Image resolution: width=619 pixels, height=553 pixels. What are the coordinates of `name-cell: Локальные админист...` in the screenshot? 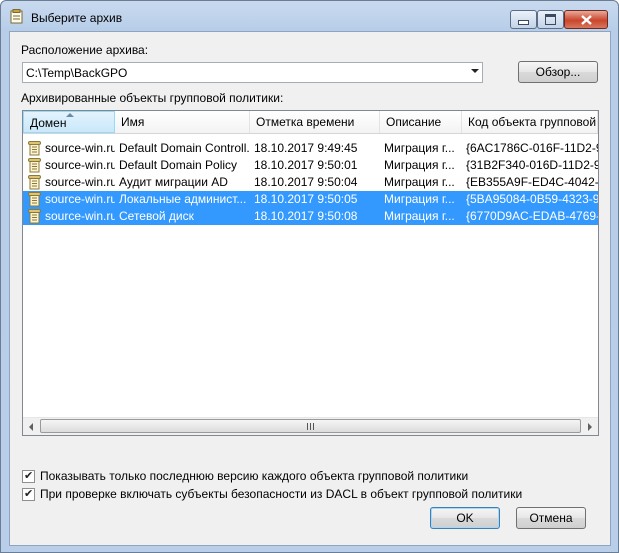 It's located at (183, 199).